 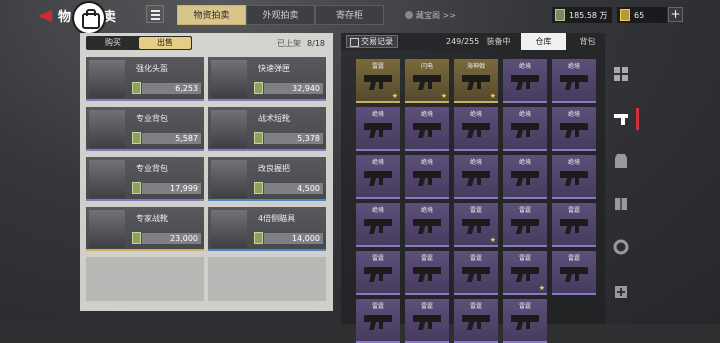 What do you see at coordinates (543, 41) in the screenshot?
I see `tab-warehouse: 仓库` at bounding box center [543, 41].